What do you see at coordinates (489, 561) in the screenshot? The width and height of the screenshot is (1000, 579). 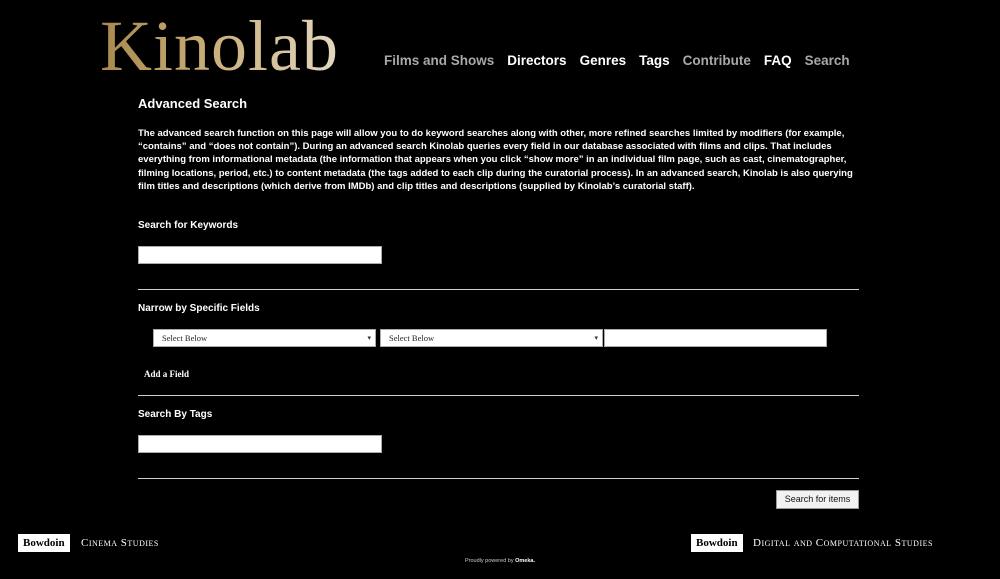 I see `powered-by-text: Proudly powered by` at bounding box center [489, 561].